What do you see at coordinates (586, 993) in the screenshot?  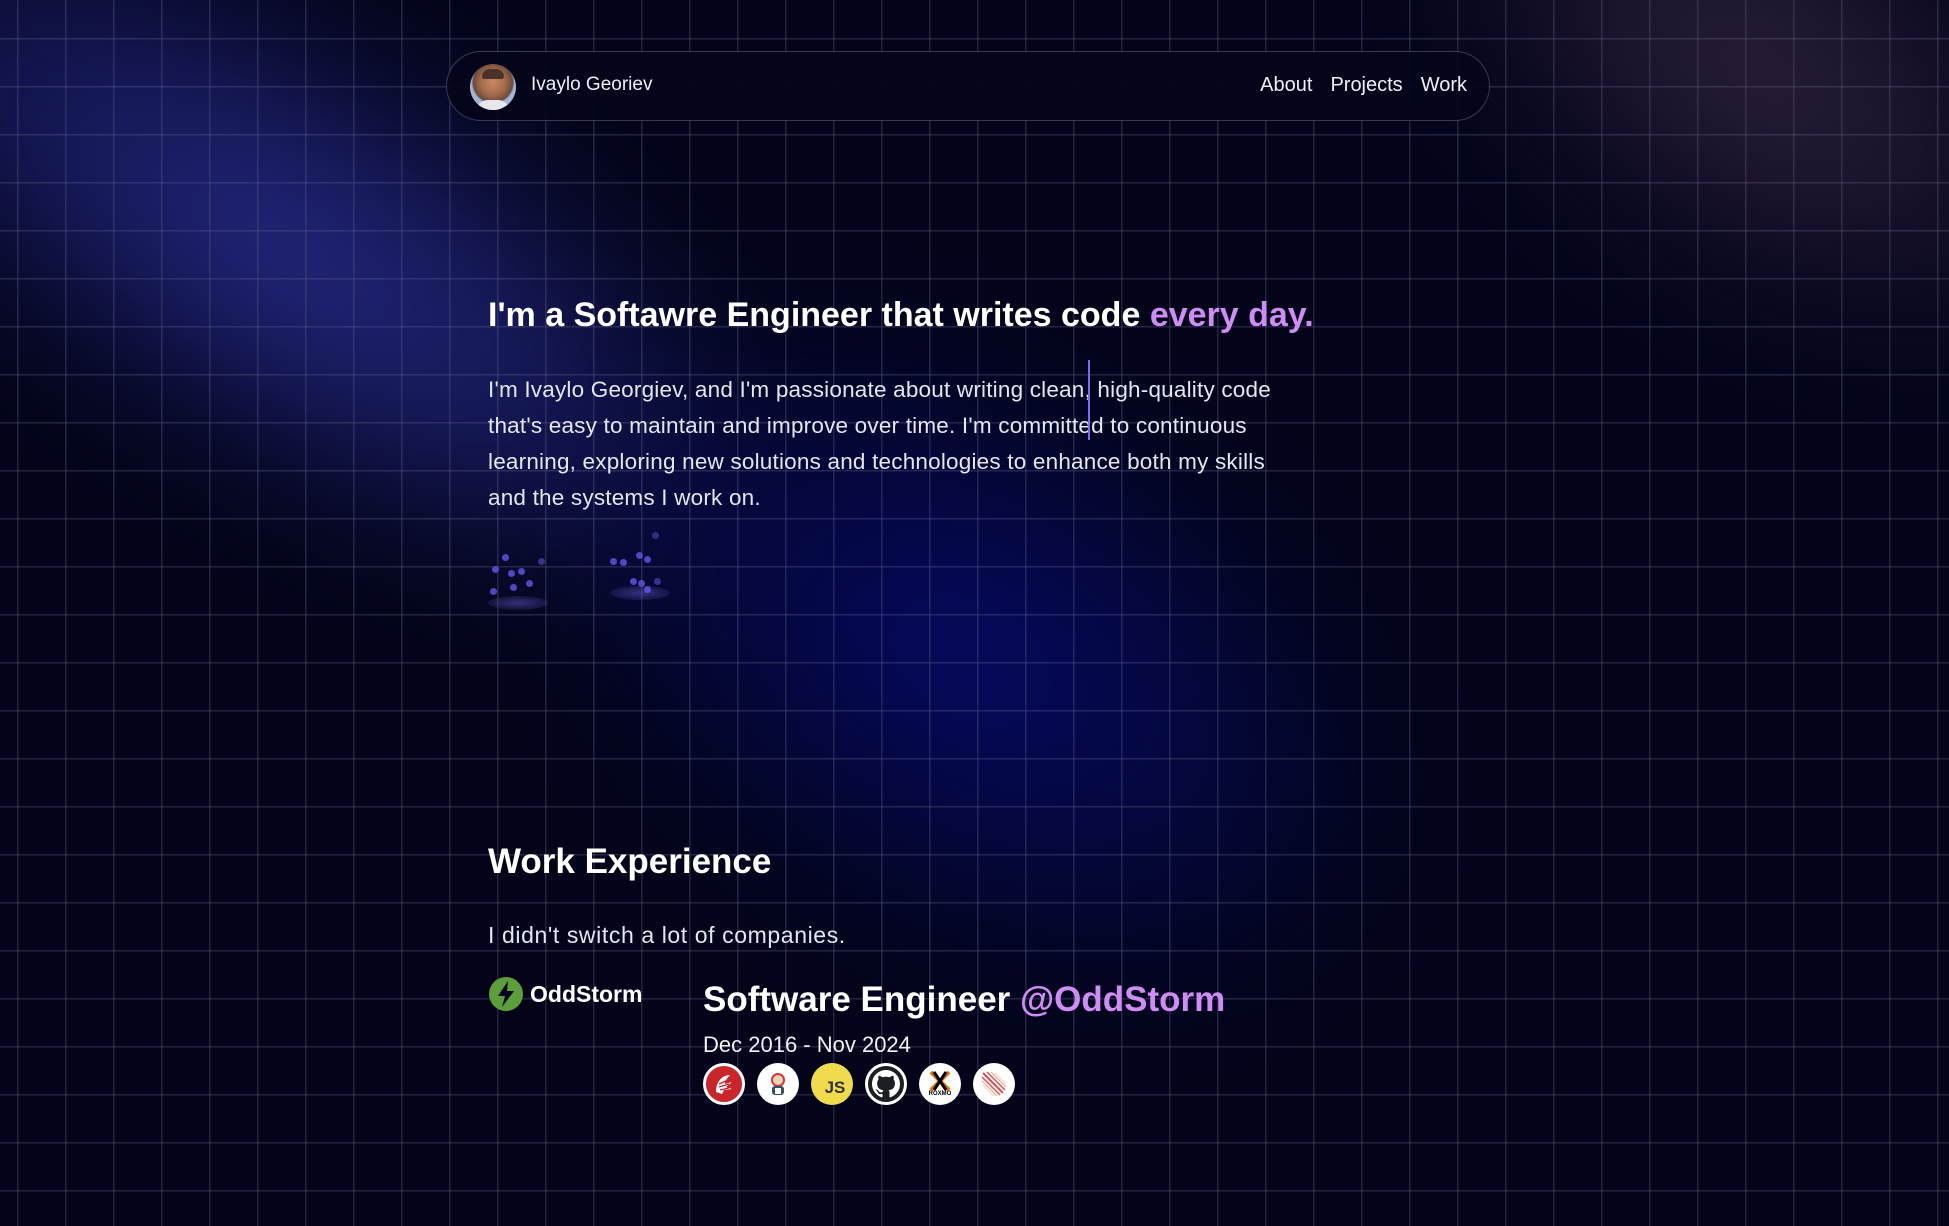 I see `company-name: OddStorm` at bounding box center [586, 993].